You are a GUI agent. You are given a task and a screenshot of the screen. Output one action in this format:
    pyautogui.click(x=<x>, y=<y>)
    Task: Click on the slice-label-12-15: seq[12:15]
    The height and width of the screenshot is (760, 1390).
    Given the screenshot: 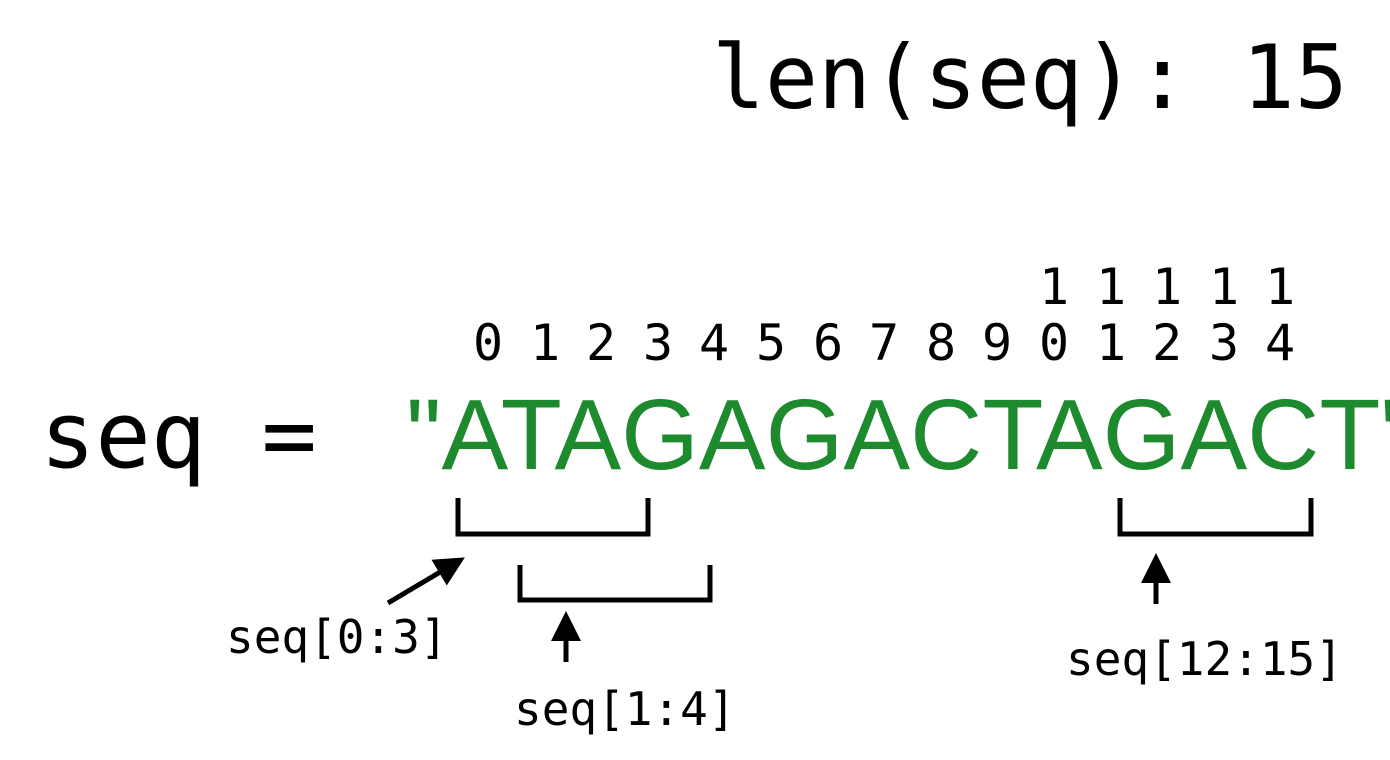 What is the action you would take?
    pyautogui.click(x=1204, y=659)
    